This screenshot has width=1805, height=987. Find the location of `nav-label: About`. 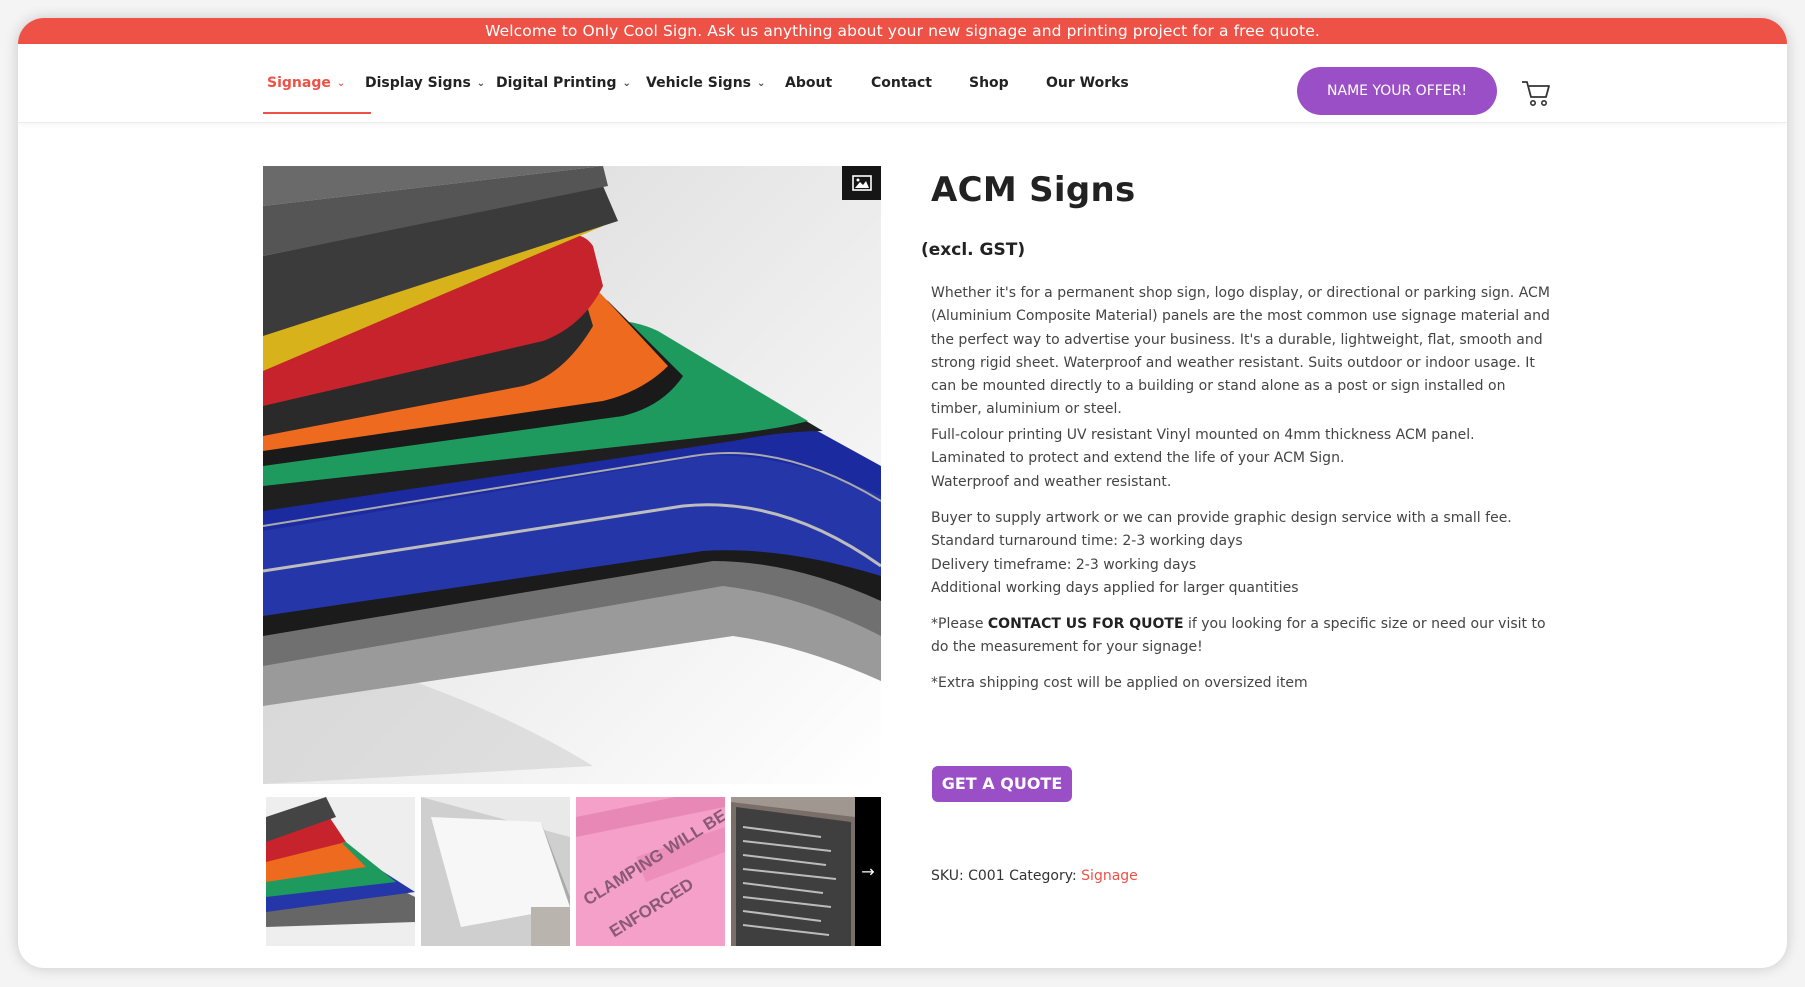

nav-label: About is located at coordinates (809, 83).